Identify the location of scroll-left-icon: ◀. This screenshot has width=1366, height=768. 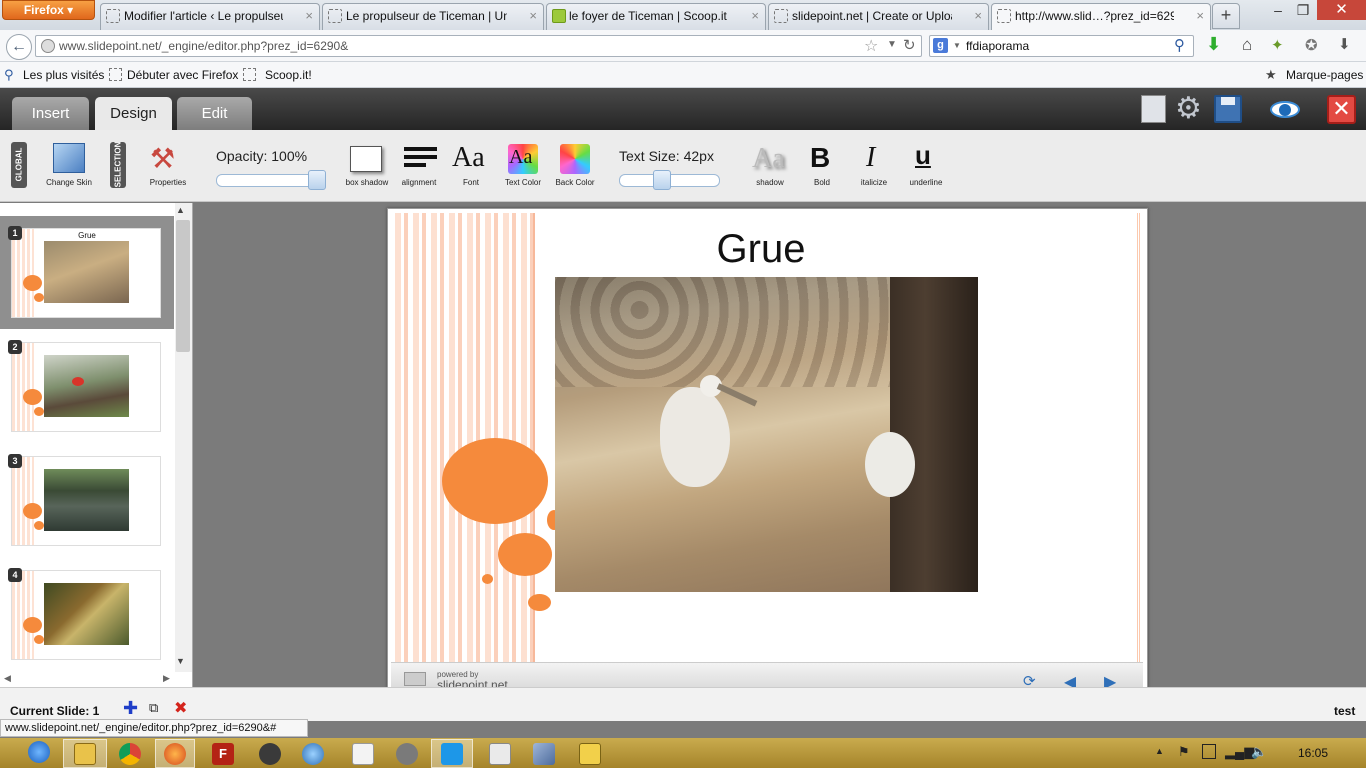
(7, 678).